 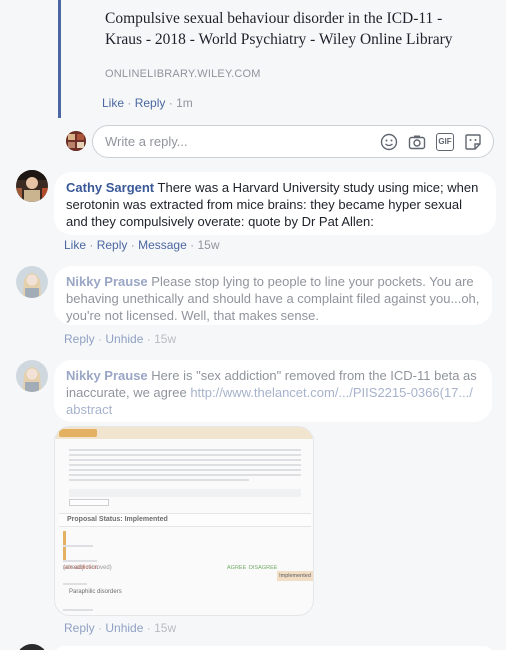 I want to click on commenter-name: Cathy Sargent, so click(x=110, y=187).